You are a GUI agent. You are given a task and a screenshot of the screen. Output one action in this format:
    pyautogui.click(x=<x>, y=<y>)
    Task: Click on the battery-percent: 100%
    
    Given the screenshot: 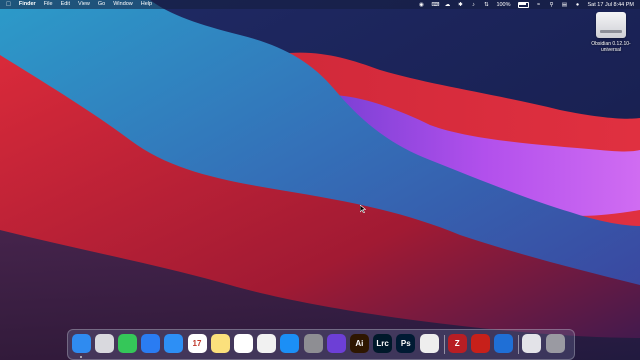 What is the action you would take?
    pyautogui.click(x=503, y=4)
    